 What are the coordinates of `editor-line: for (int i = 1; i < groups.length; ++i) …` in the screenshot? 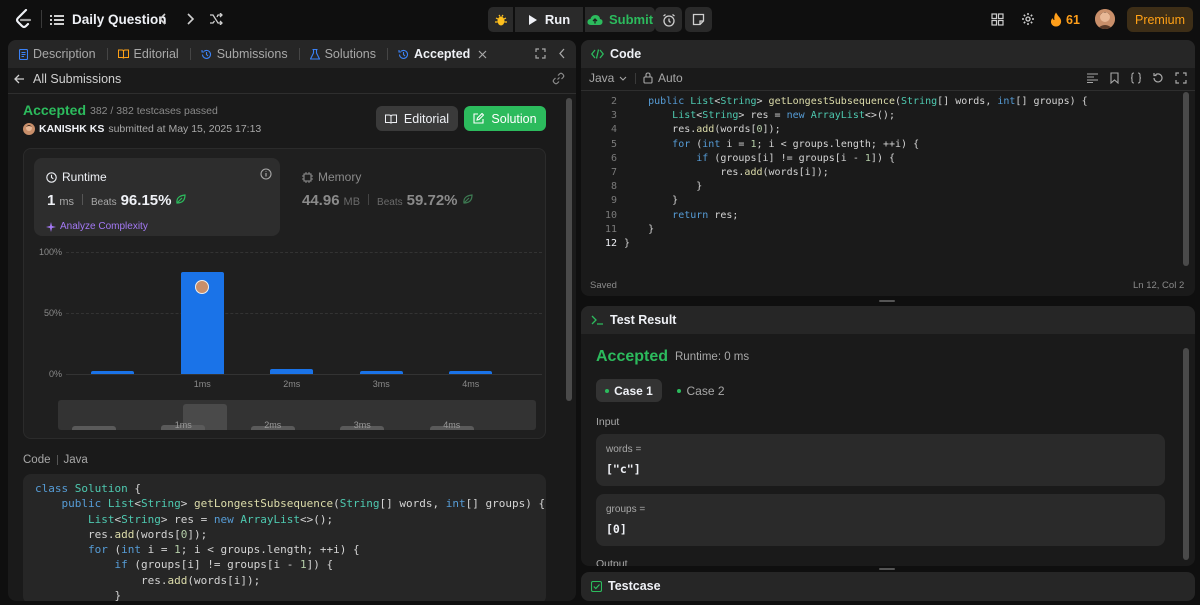 It's located at (796, 144).